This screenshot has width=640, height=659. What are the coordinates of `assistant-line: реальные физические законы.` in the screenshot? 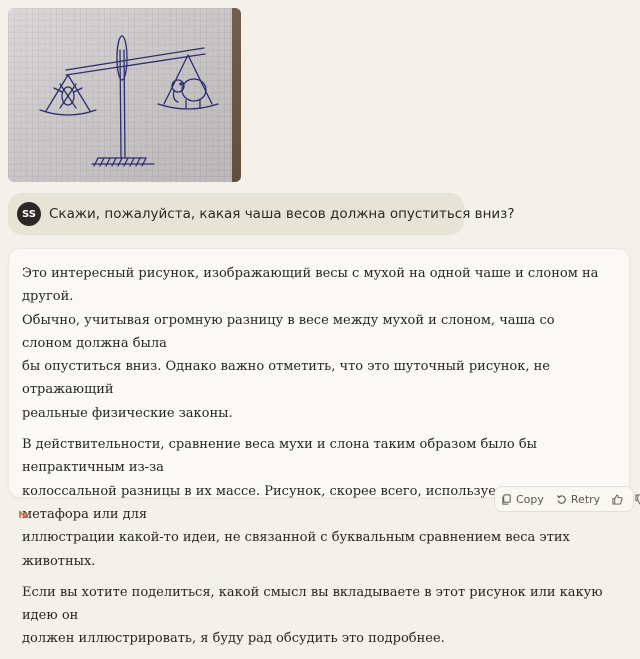 It's located at (127, 413).